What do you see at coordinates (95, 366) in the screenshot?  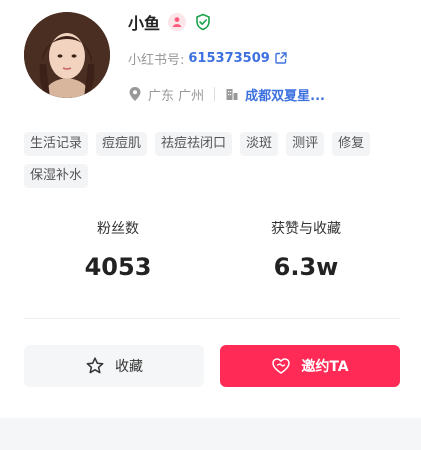 I see `star-outline-icon` at bounding box center [95, 366].